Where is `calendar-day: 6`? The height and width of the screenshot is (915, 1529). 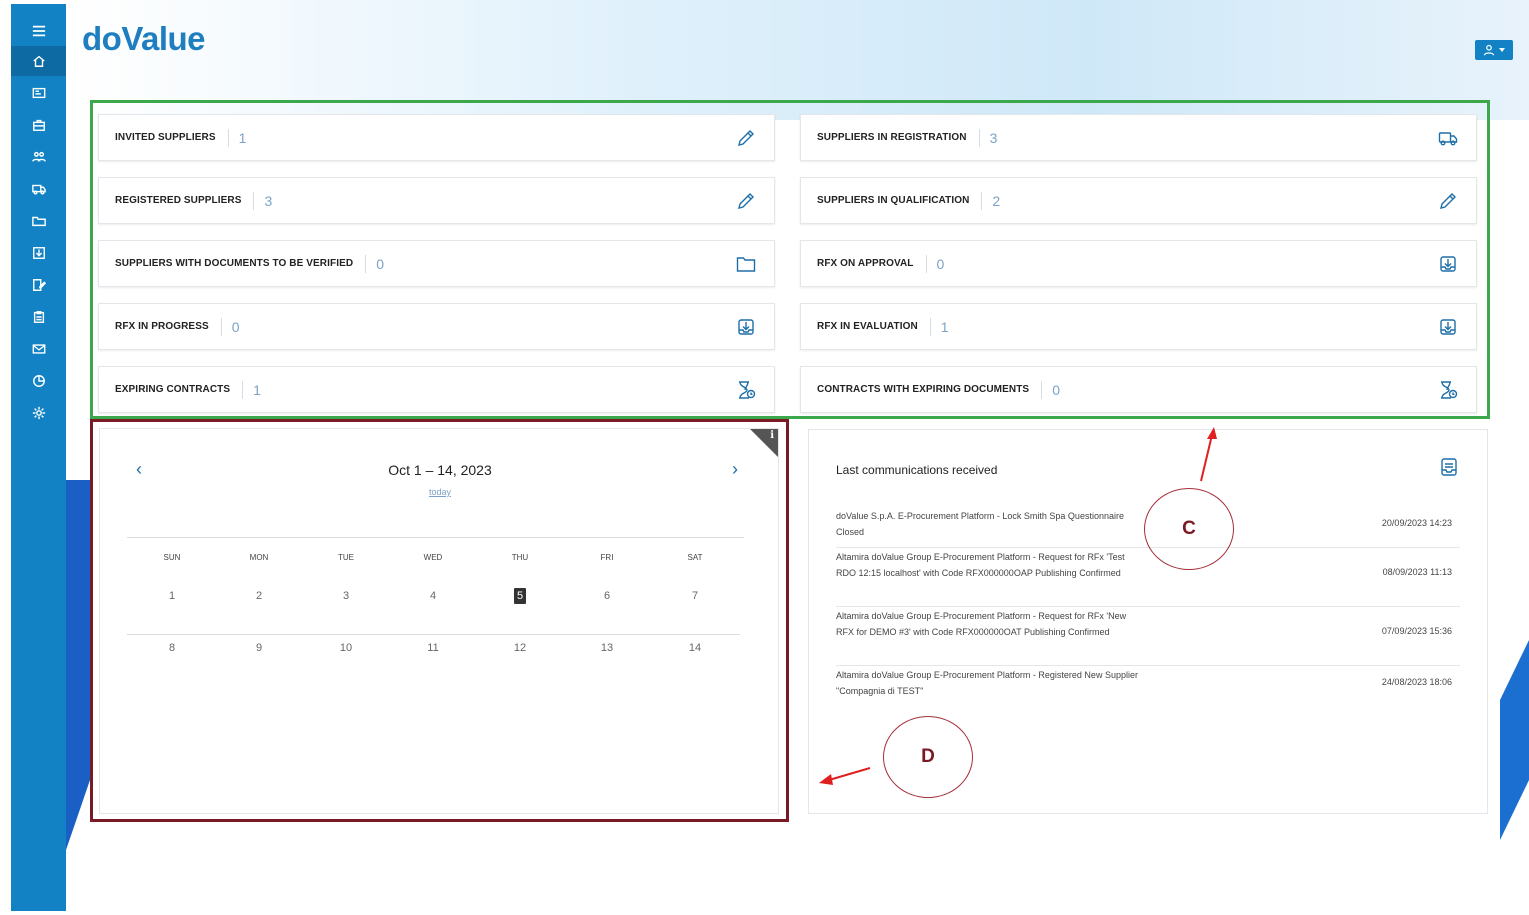
calendar-day: 6 is located at coordinates (607, 596).